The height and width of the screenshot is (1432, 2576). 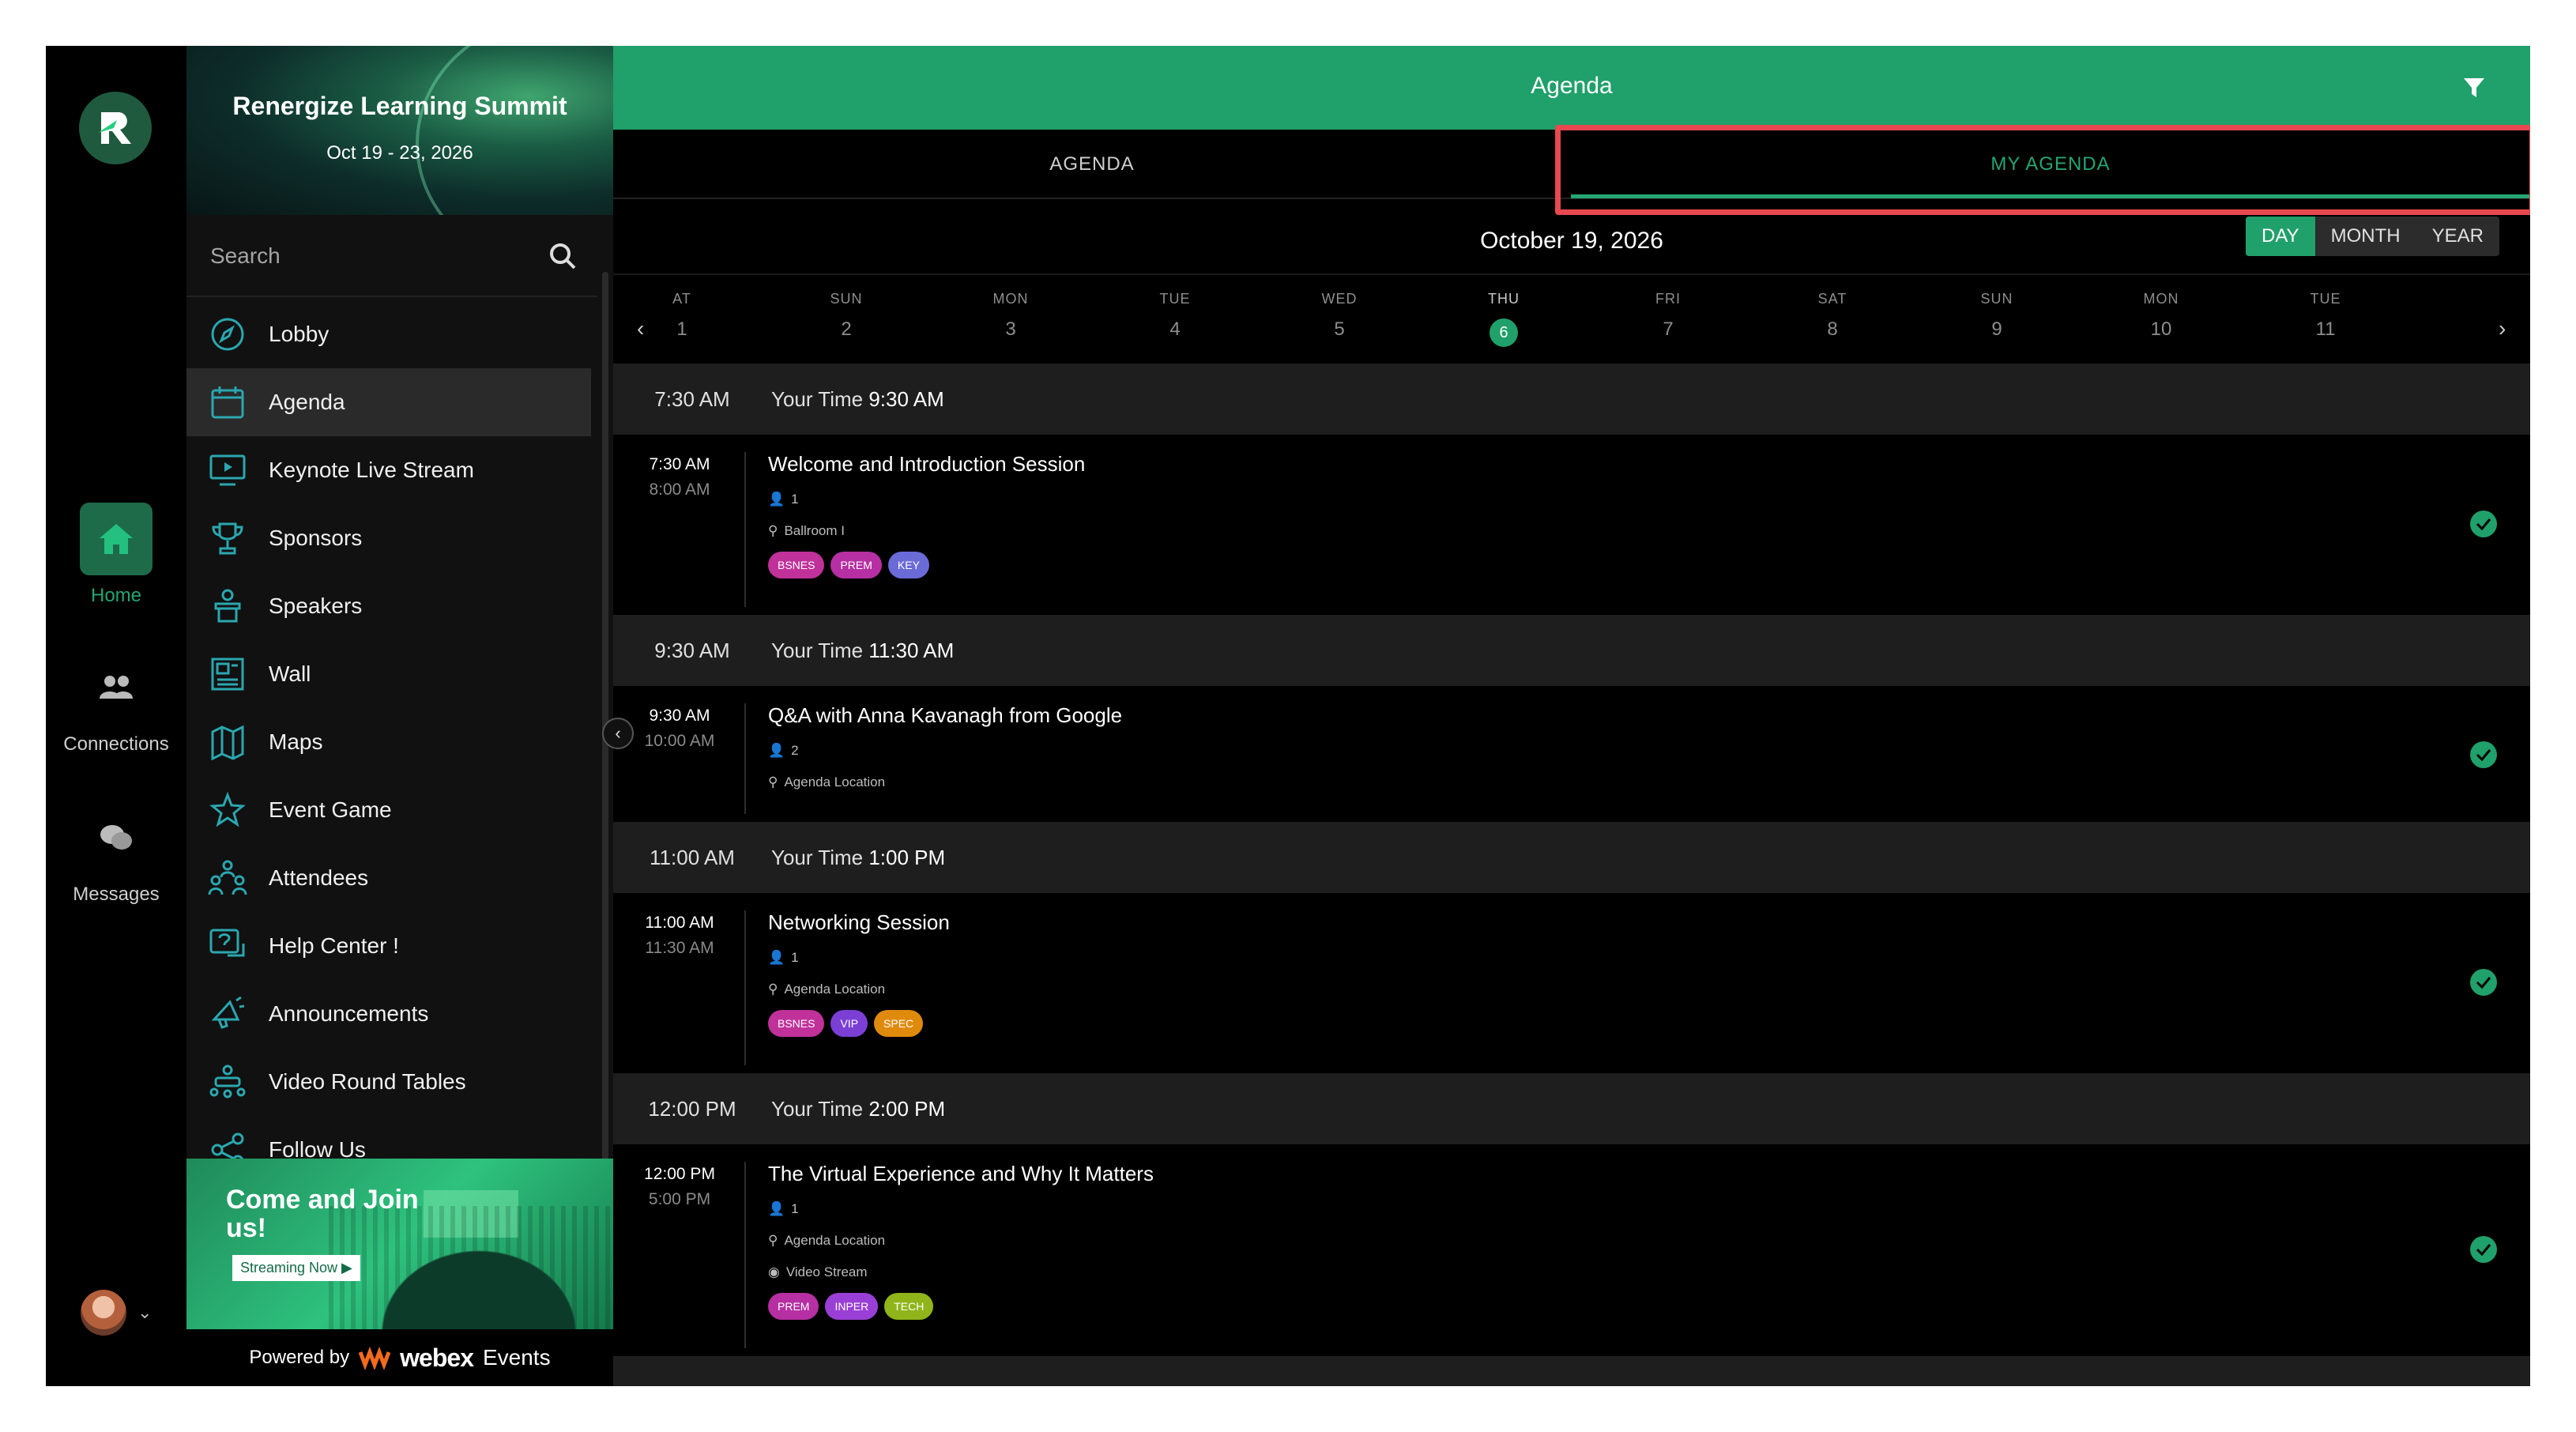 What do you see at coordinates (227, 402) in the screenshot?
I see `calendar-icon` at bounding box center [227, 402].